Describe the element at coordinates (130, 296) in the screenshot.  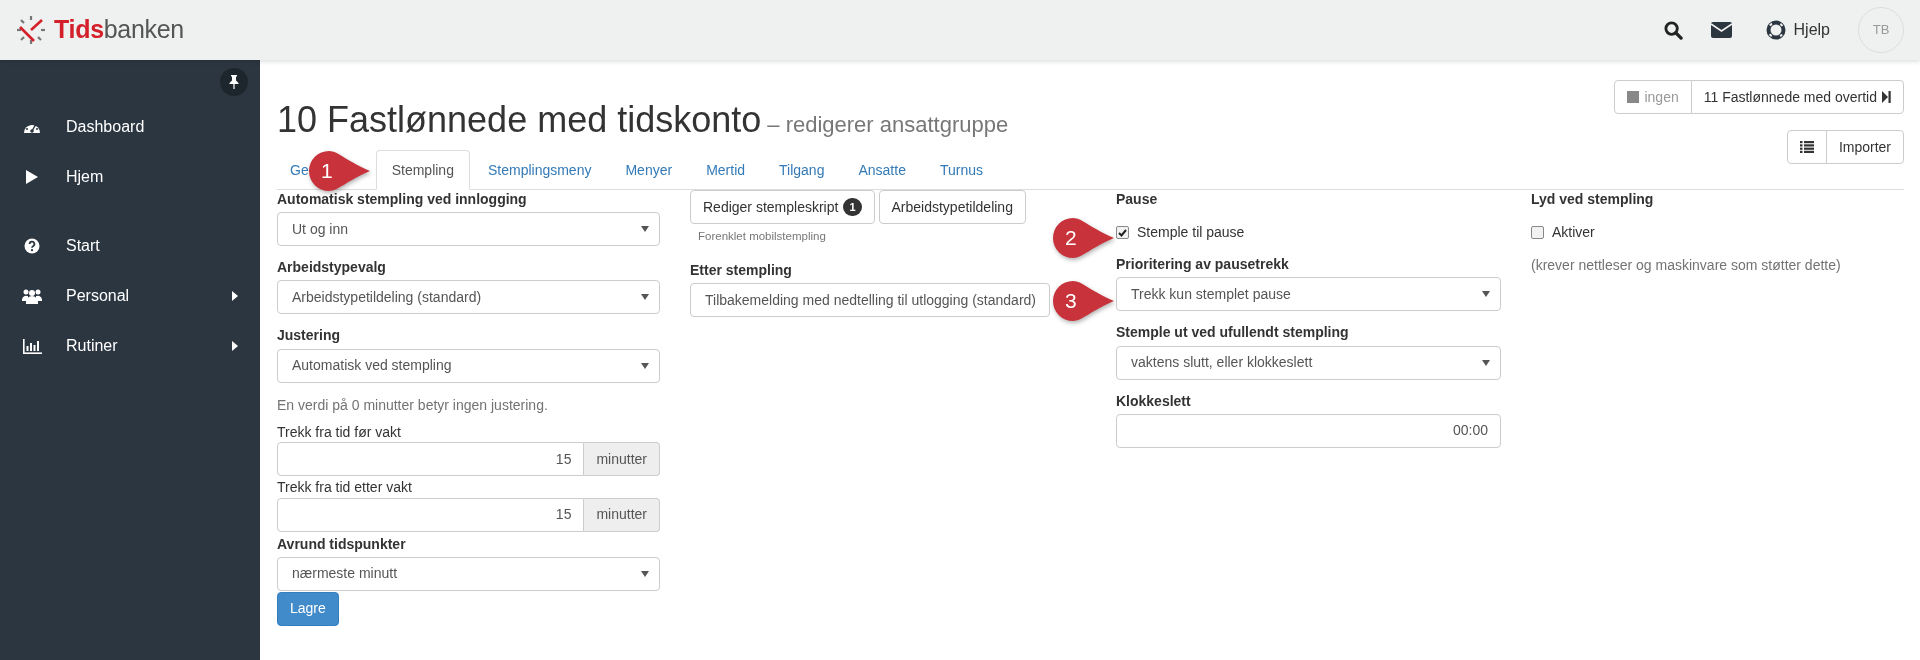
I see `sidebar-item: Personal` at that location.